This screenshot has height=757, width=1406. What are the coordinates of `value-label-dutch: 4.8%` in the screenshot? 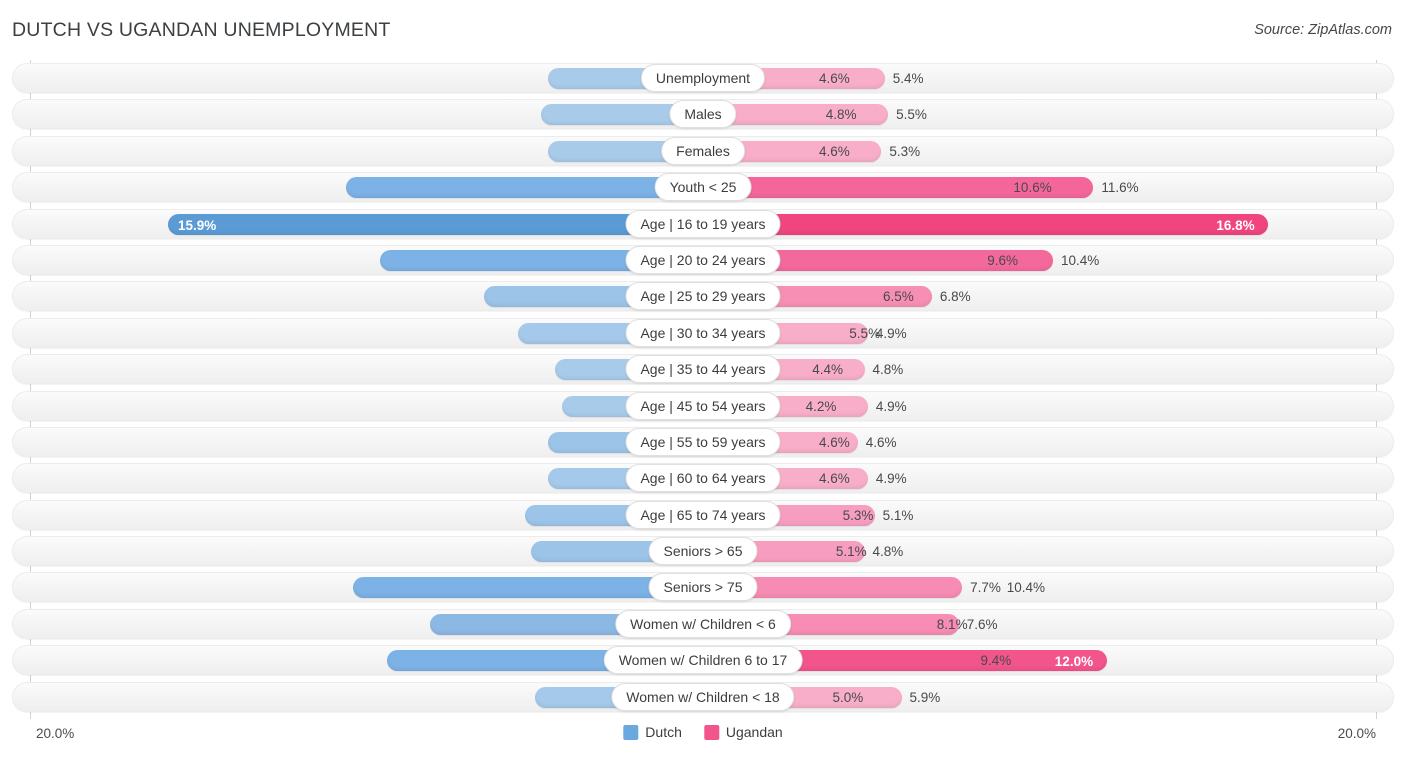 It's located at (841, 115).